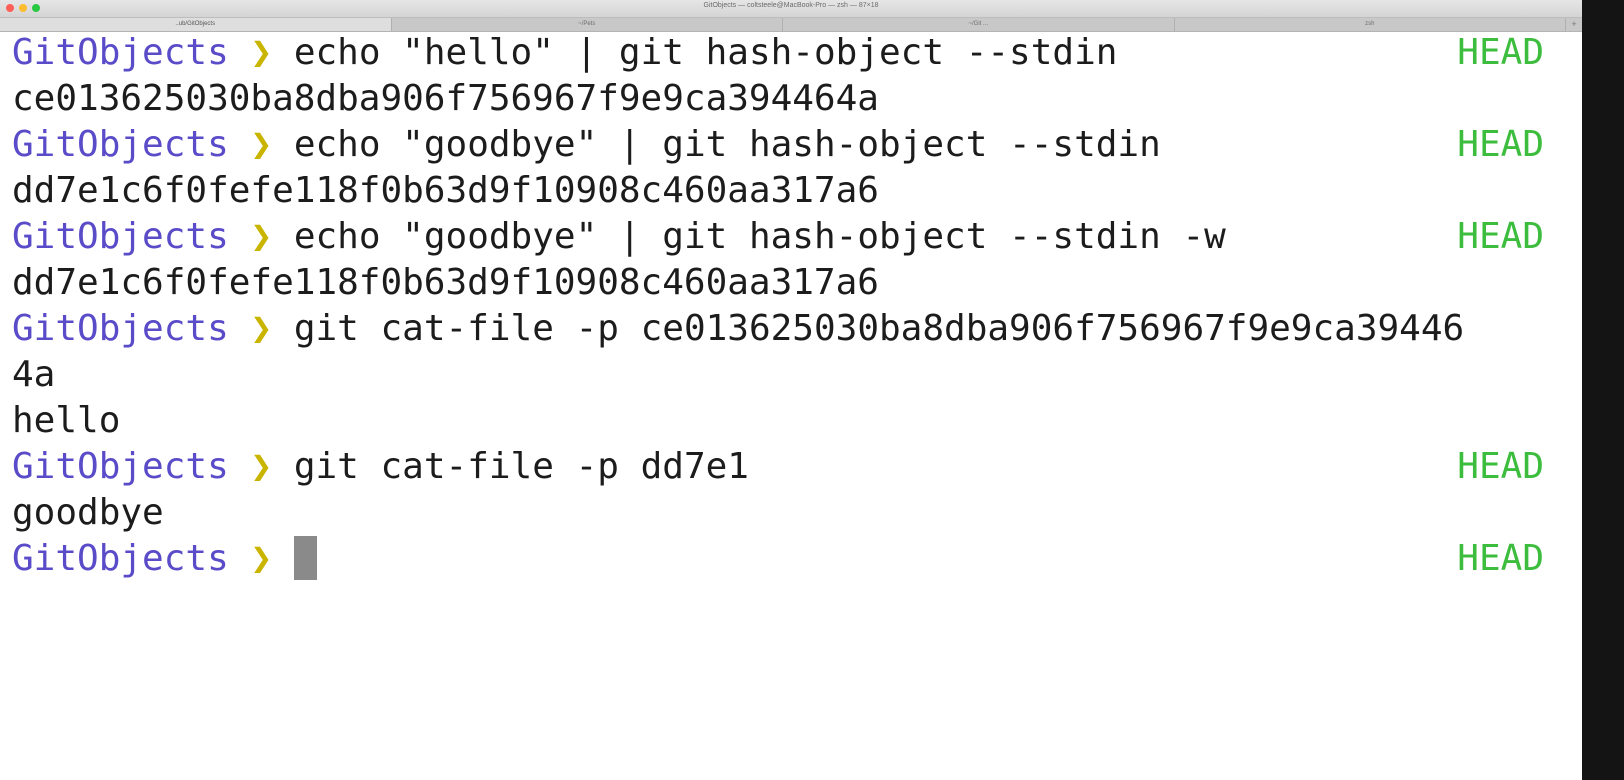 This screenshot has height=780, width=1624. What do you see at coordinates (705, 52) in the screenshot?
I see `command-text: echo "hello" | git hash-object --stdin` at bounding box center [705, 52].